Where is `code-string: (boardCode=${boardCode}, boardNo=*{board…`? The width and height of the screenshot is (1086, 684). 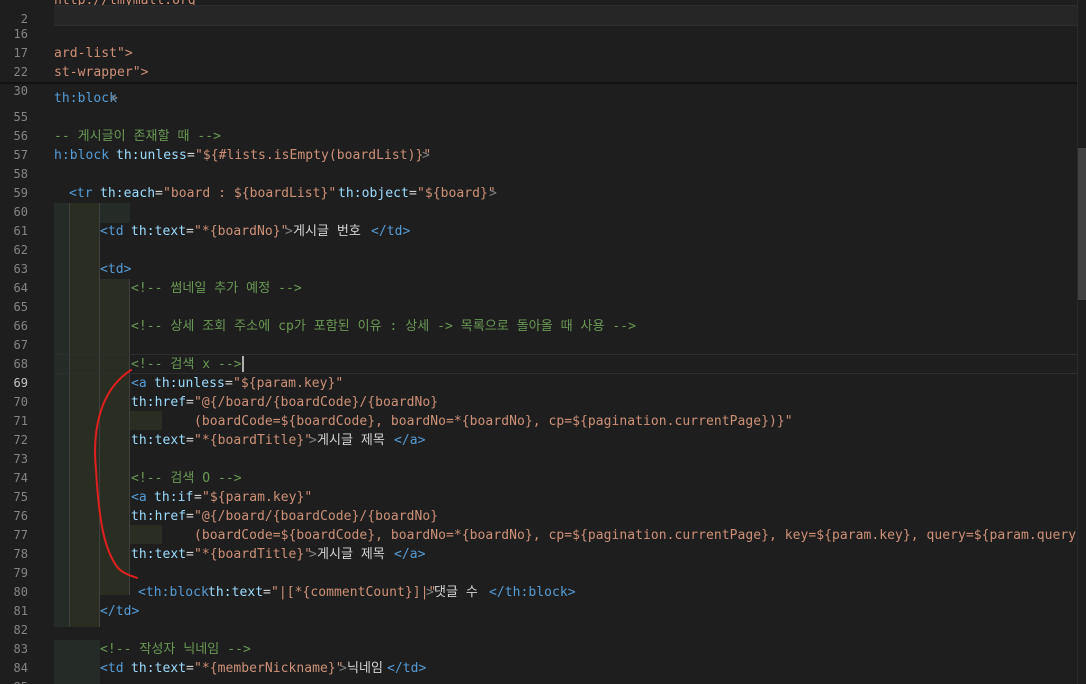 code-string: (boardCode=${boardCode}, boardNo=*{board… is located at coordinates (640, 535).